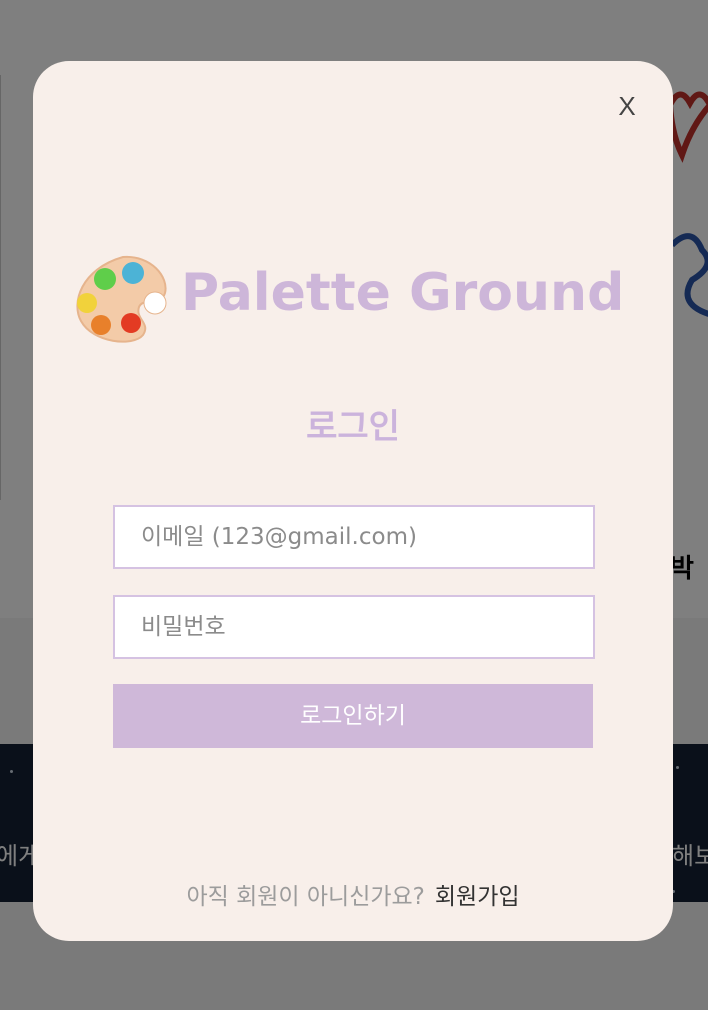  Describe the element at coordinates (354, 537) in the screenshot. I see `email-input` at that location.